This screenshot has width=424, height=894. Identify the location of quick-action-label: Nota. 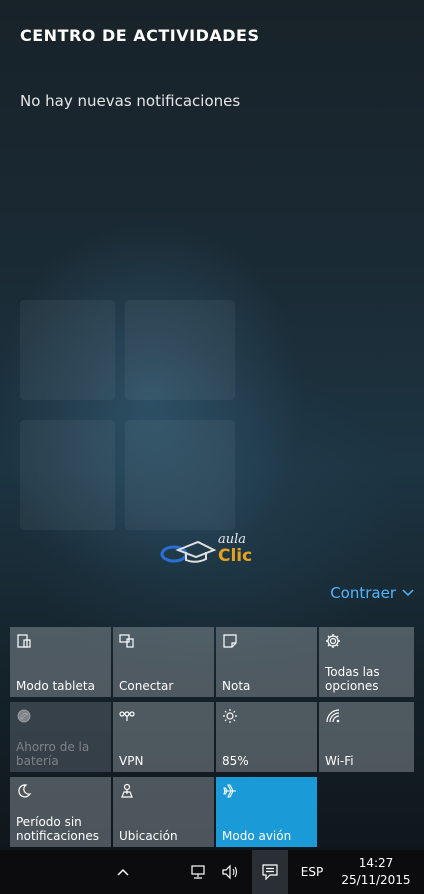
(236, 686).